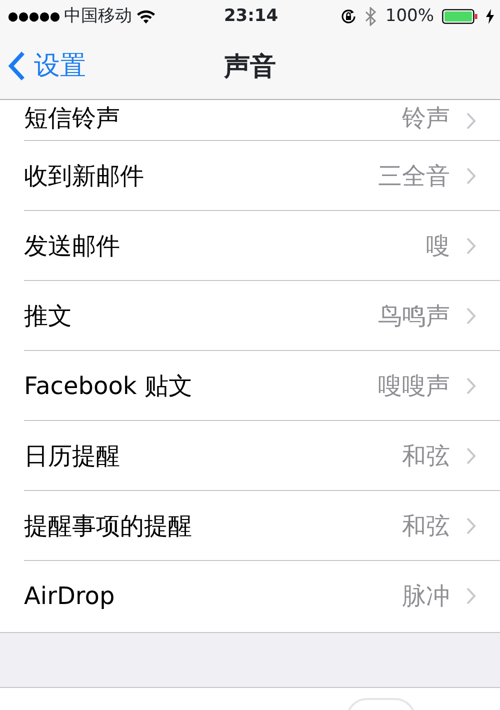 This screenshot has height=710, width=500. Describe the element at coordinates (48, 316) in the screenshot. I see `row-label: 推文` at that location.